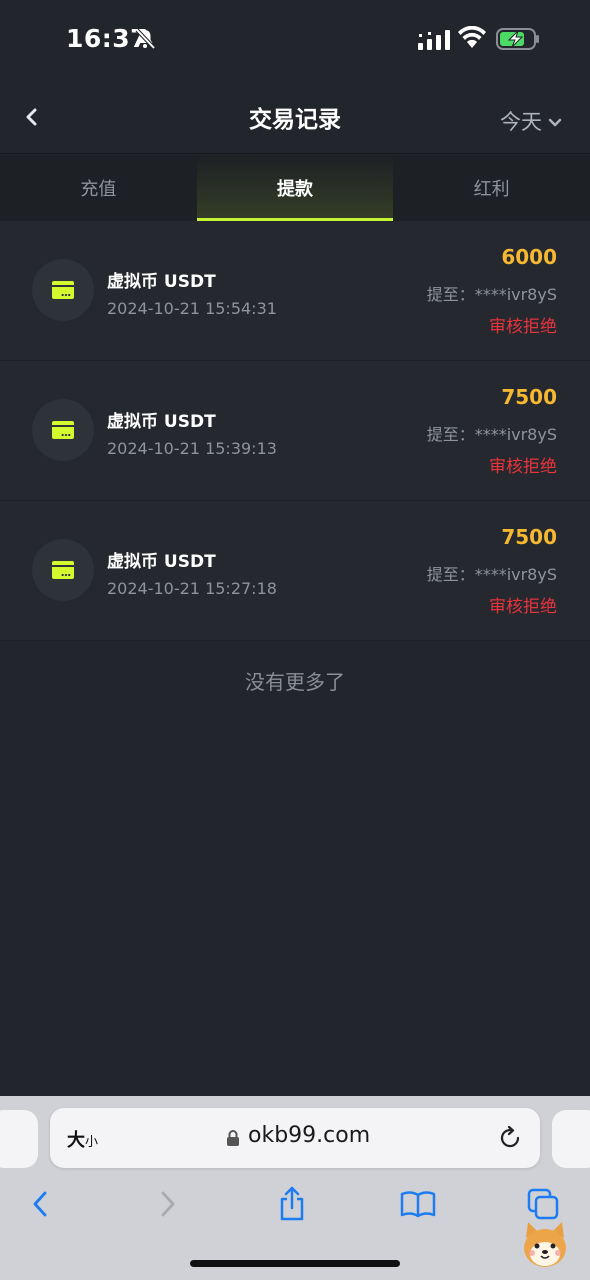 The width and height of the screenshot is (590, 1280). I want to click on reload-icon, so click(510, 1138).